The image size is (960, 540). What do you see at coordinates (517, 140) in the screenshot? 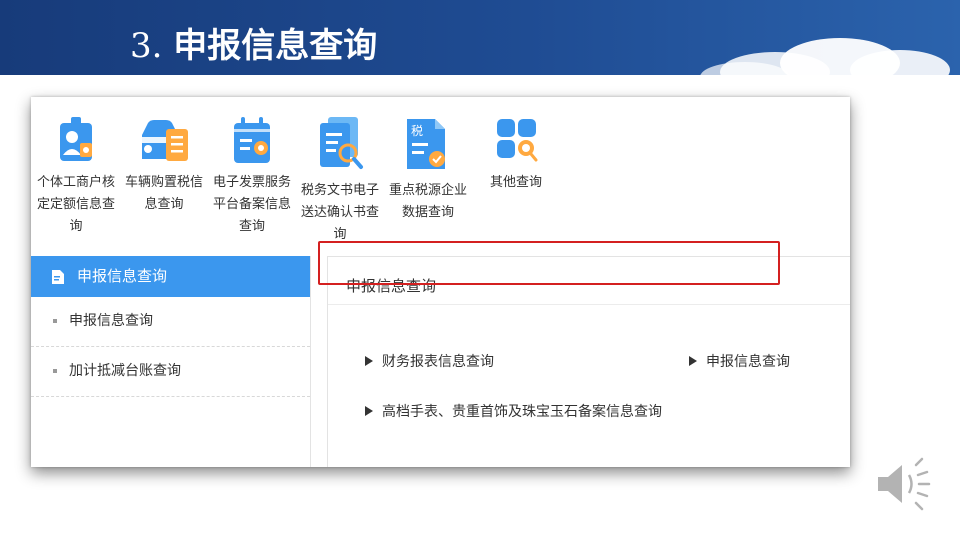
I see `grid-search-icon` at bounding box center [517, 140].